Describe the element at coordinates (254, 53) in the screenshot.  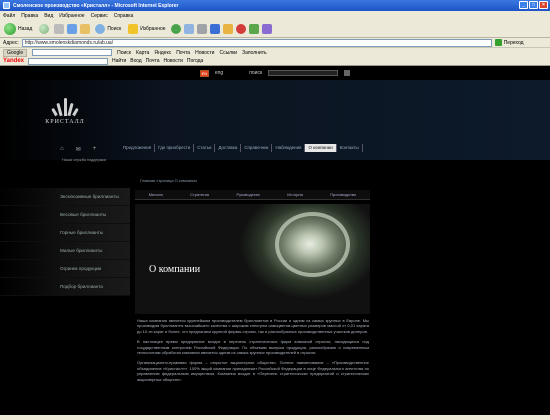
I see `links-item: Заполнить` at that location.